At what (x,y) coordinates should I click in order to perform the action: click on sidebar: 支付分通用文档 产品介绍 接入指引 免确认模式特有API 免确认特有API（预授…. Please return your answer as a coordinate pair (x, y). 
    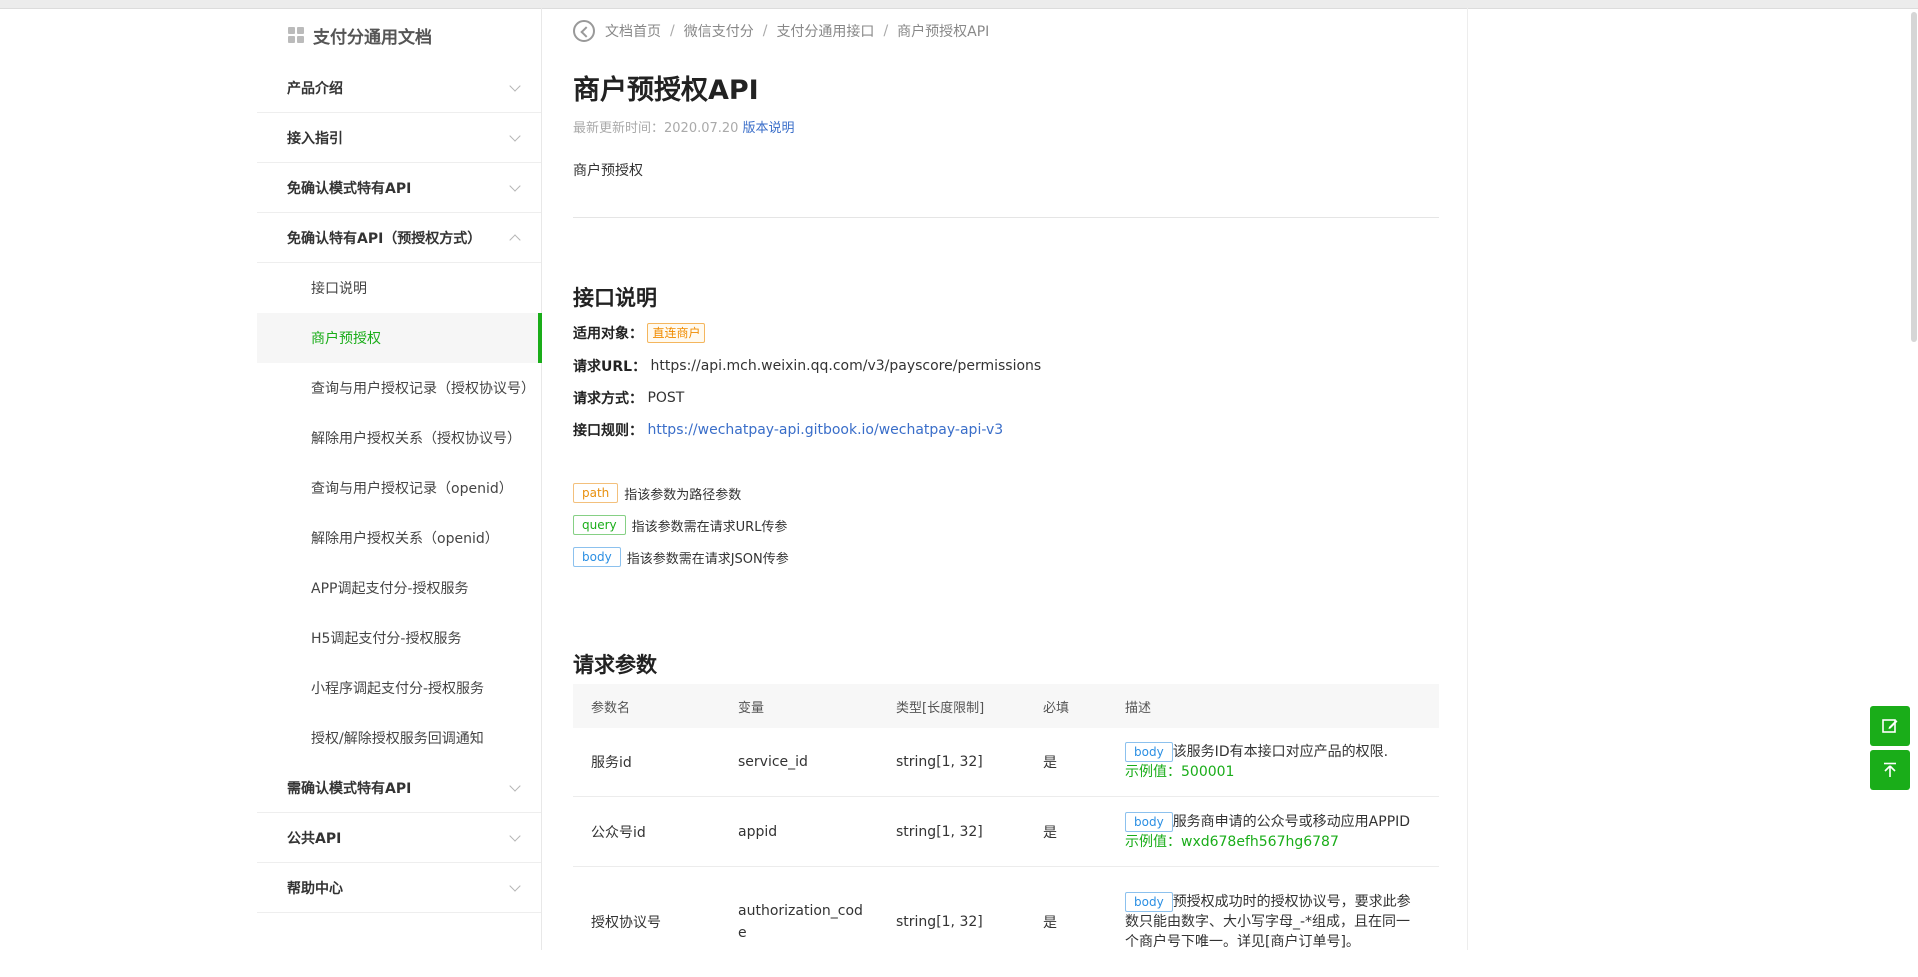
    Looking at the image, I should click on (399, 479).